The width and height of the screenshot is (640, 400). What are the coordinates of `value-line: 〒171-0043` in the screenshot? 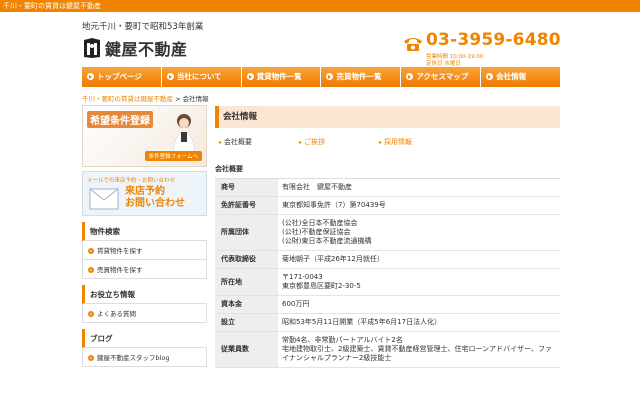 It's located at (302, 277).